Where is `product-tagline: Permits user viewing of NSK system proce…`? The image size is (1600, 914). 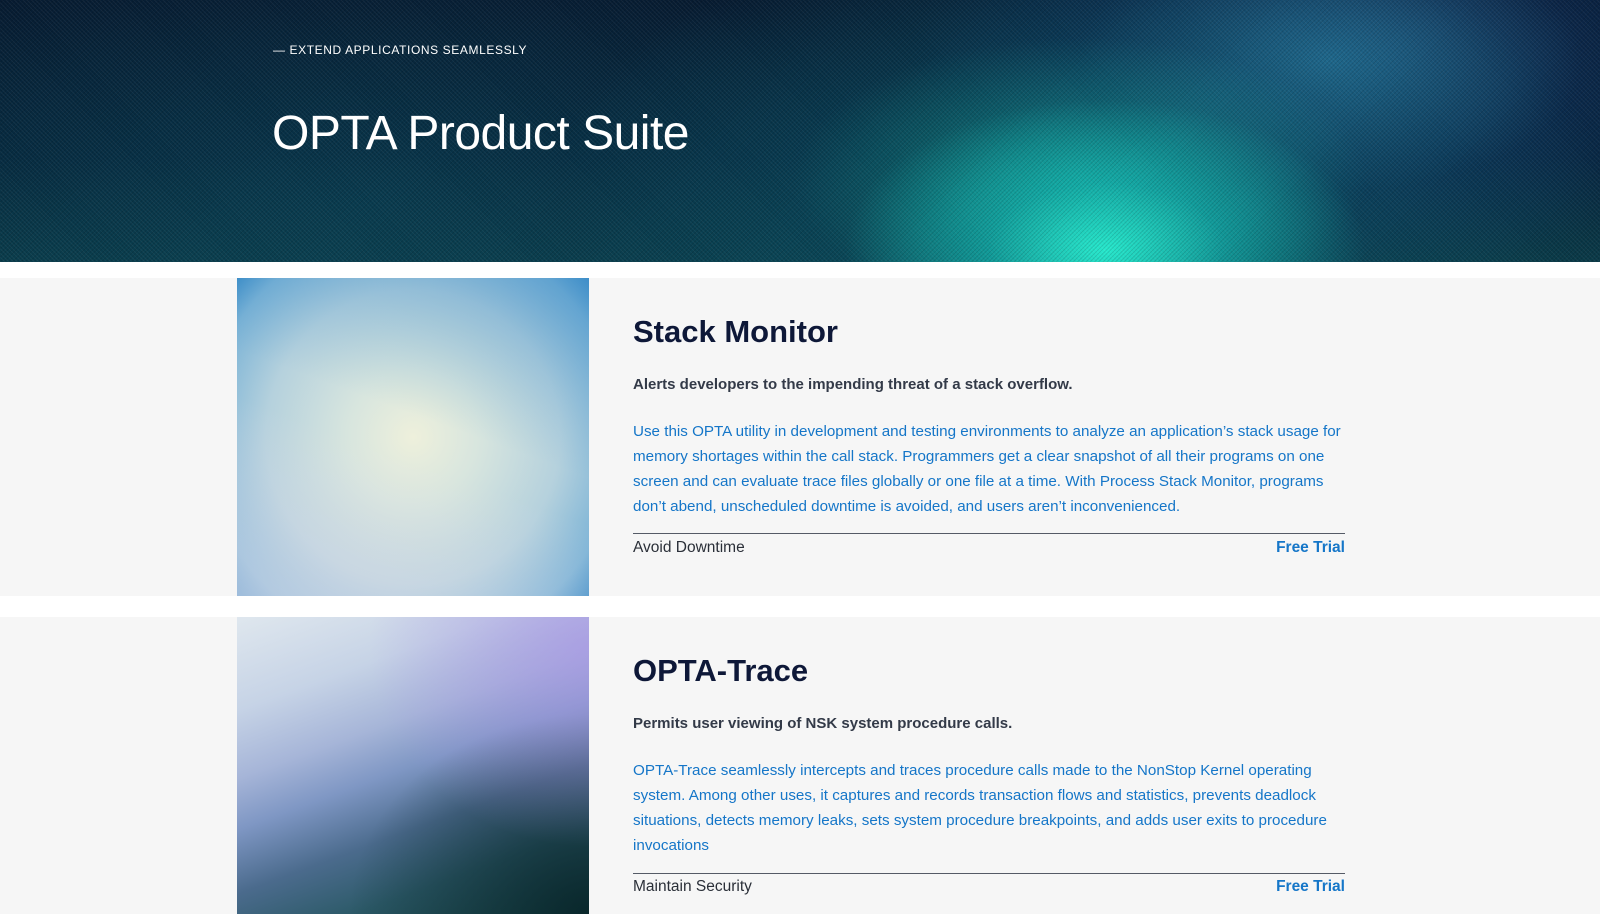
product-tagline: Permits user viewing of NSK system proce… is located at coordinates (823, 723).